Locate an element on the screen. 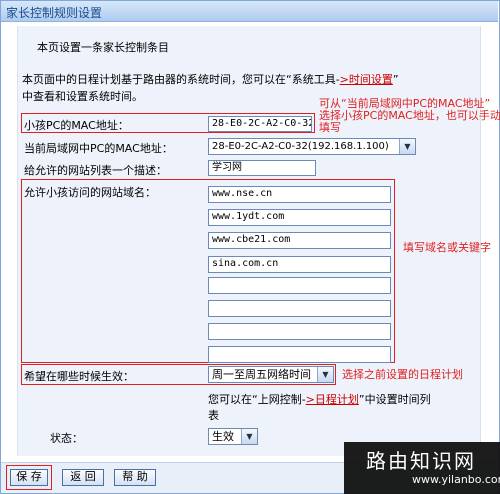  desc-input: 学习网 is located at coordinates (262, 168).